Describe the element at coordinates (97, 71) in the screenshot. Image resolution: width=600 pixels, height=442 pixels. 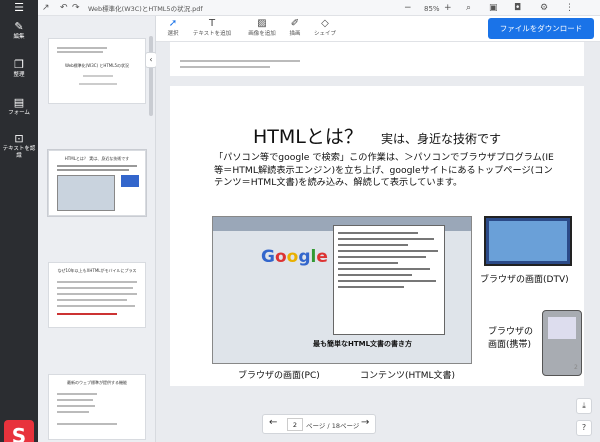
I see `thumbnail-page-1: Web標準化(W3C) とHTML5の状況` at that location.